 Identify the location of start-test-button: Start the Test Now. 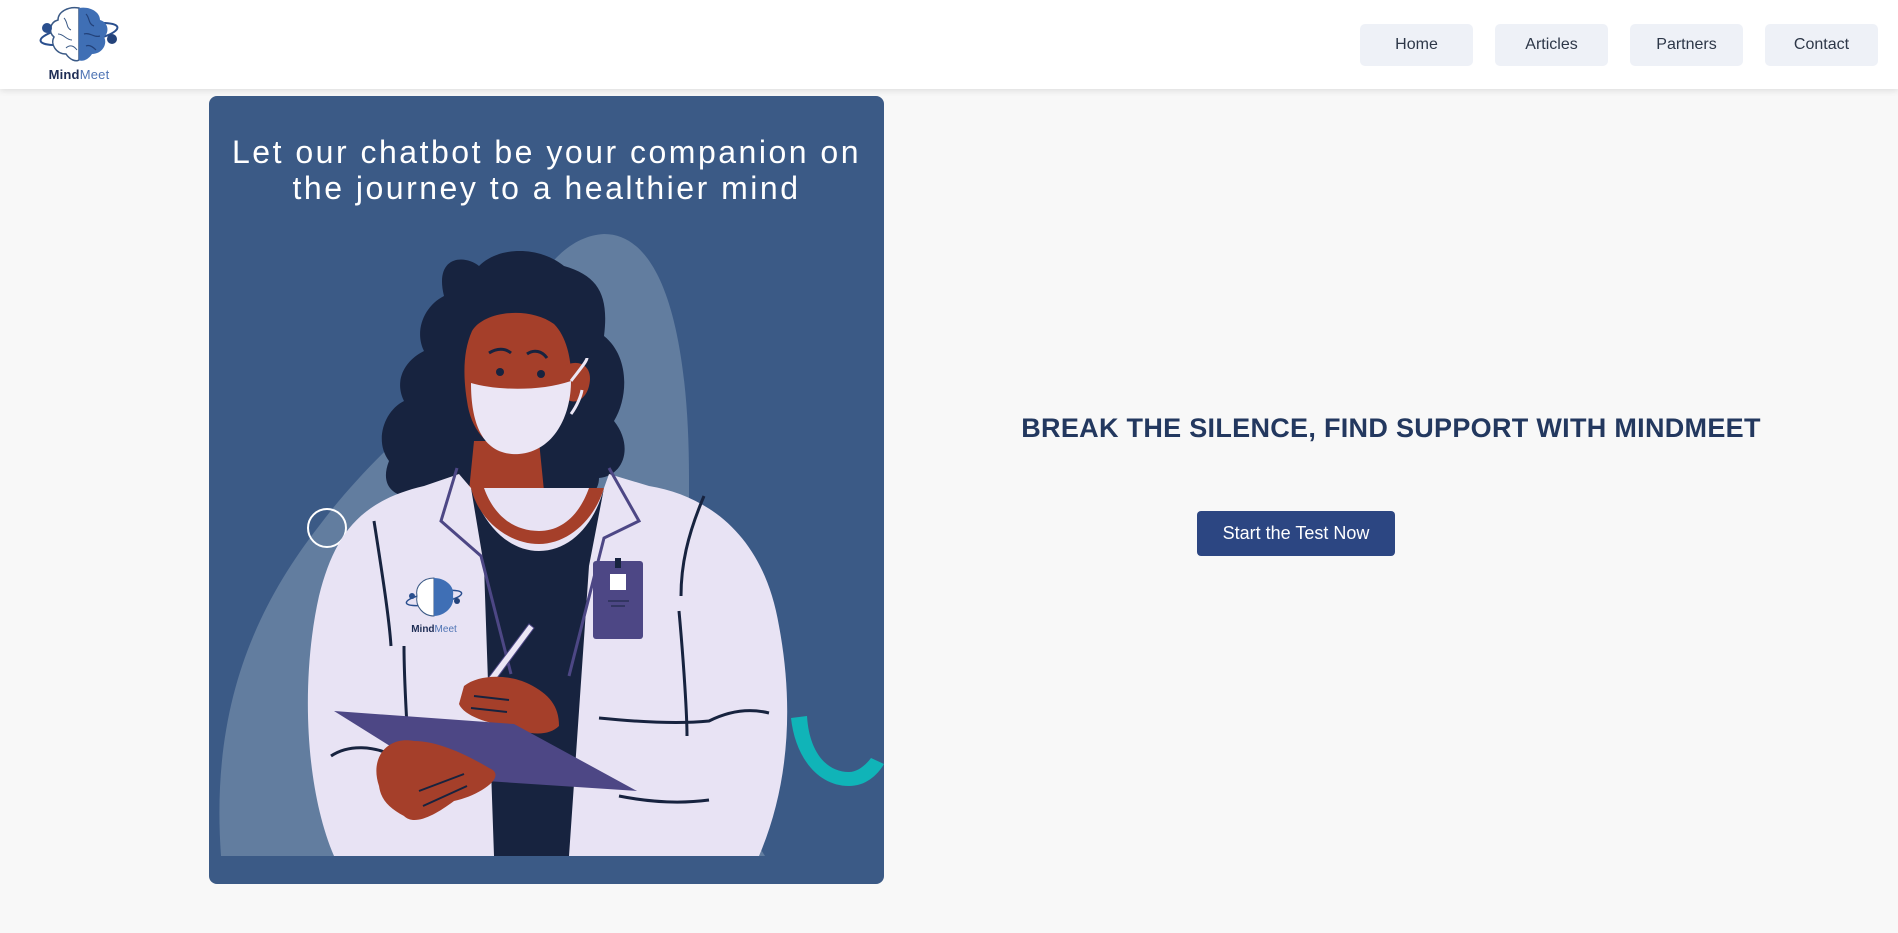
(1296, 533).